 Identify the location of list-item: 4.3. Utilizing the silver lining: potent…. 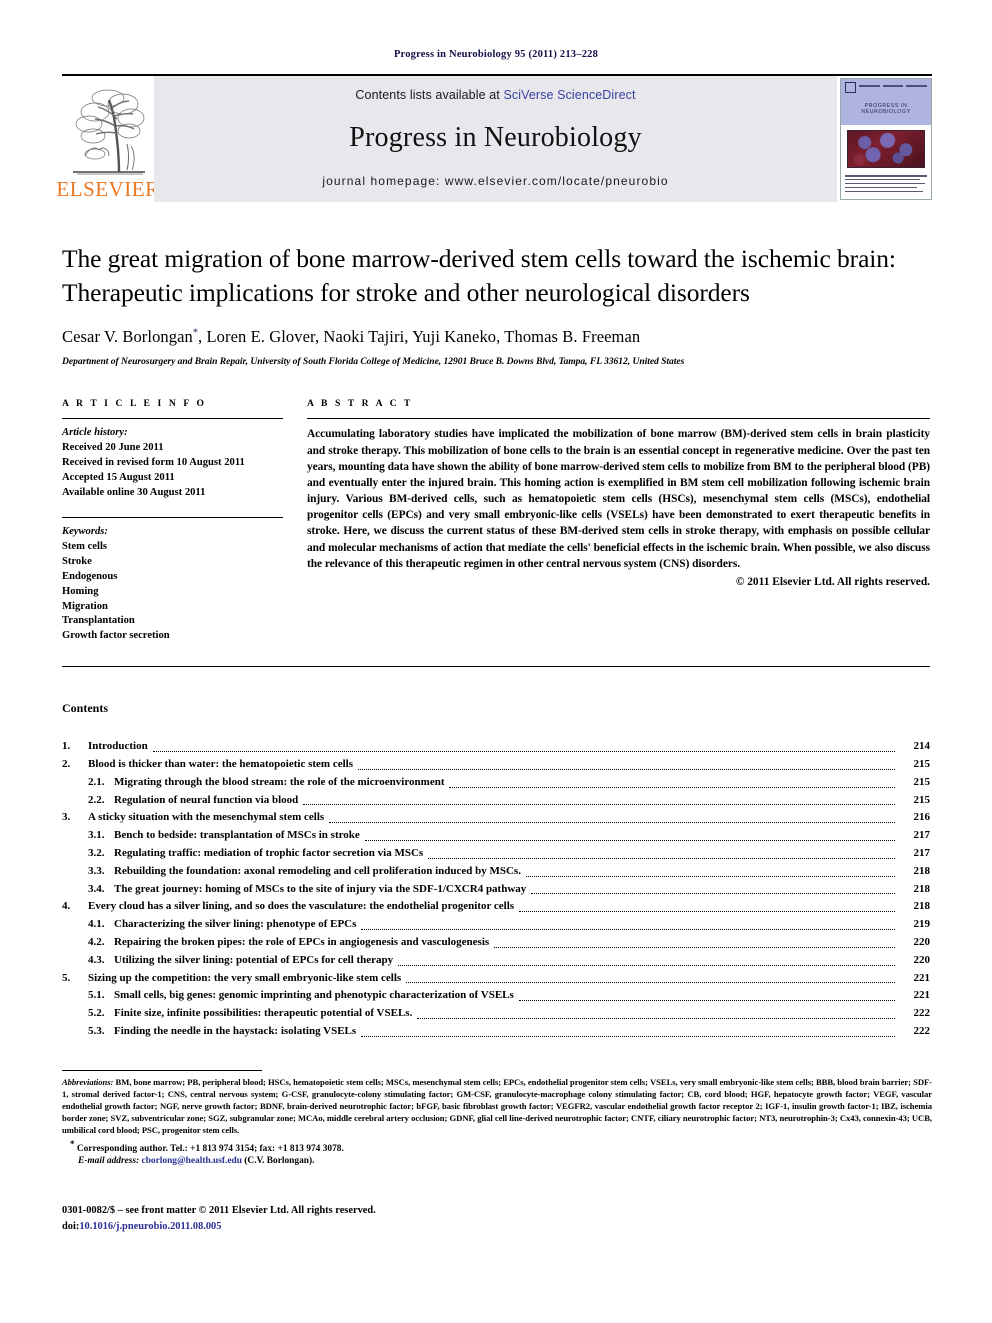
(496, 961).